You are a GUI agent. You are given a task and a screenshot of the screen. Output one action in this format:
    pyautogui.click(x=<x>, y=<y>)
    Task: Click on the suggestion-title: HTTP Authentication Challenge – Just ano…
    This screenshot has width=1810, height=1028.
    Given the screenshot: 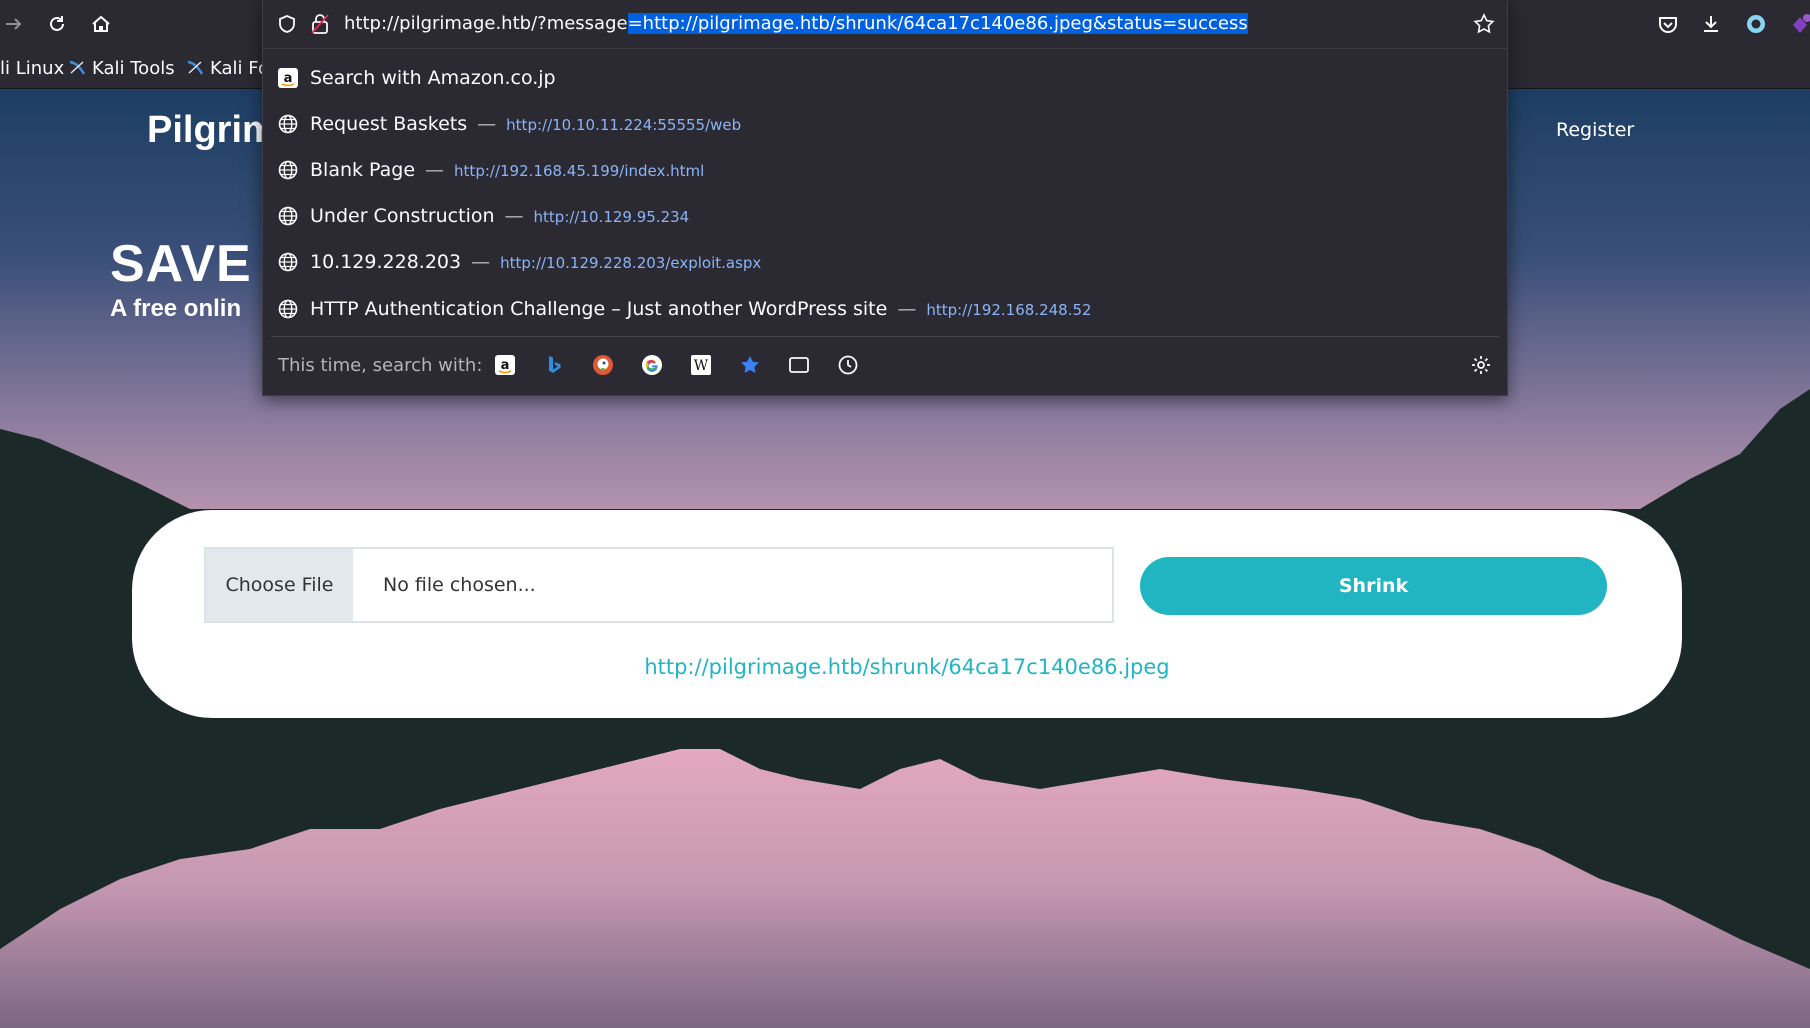 What is the action you would take?
    pyautogui.click(x=599, y=309)
    